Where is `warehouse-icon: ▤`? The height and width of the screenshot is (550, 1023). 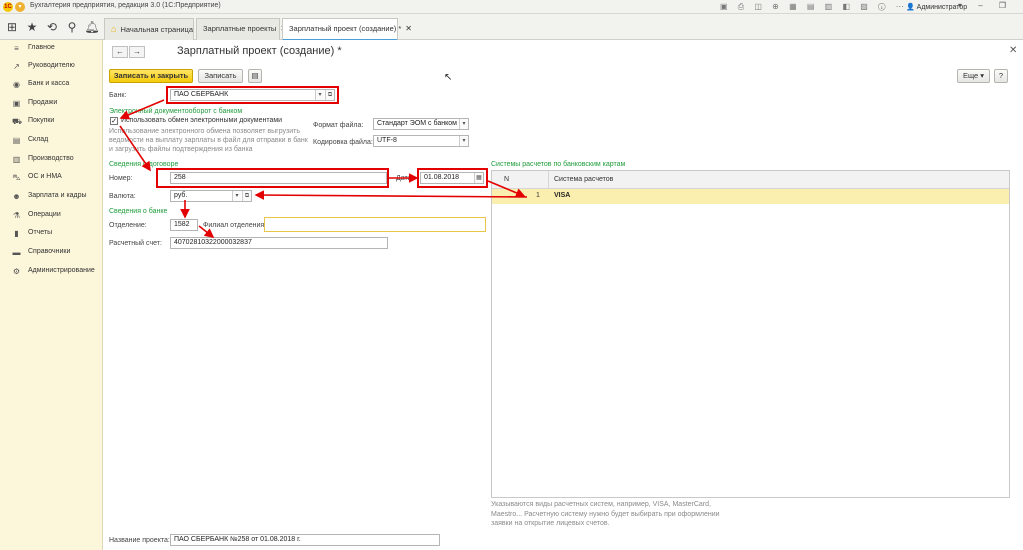 warehouse-icon: ▤ is located at coordinates (16, 140).